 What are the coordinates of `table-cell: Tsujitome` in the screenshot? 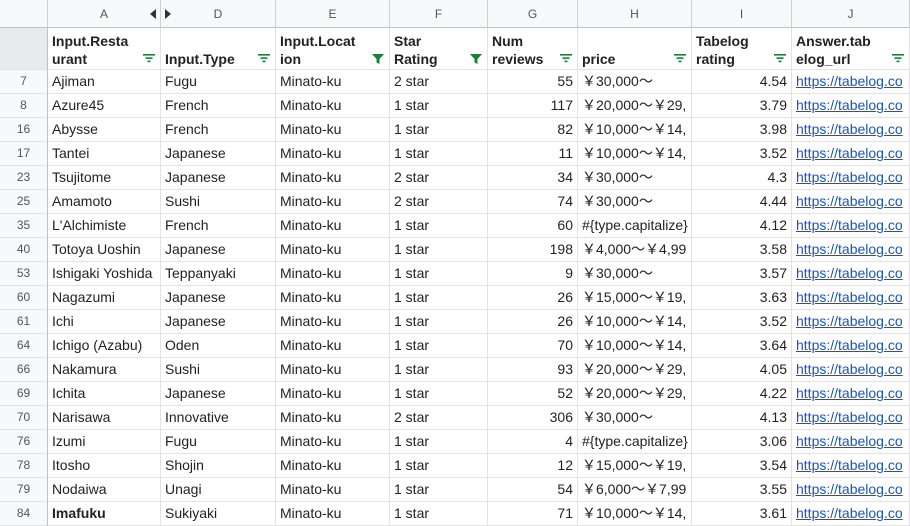 It's located at (104, 178).